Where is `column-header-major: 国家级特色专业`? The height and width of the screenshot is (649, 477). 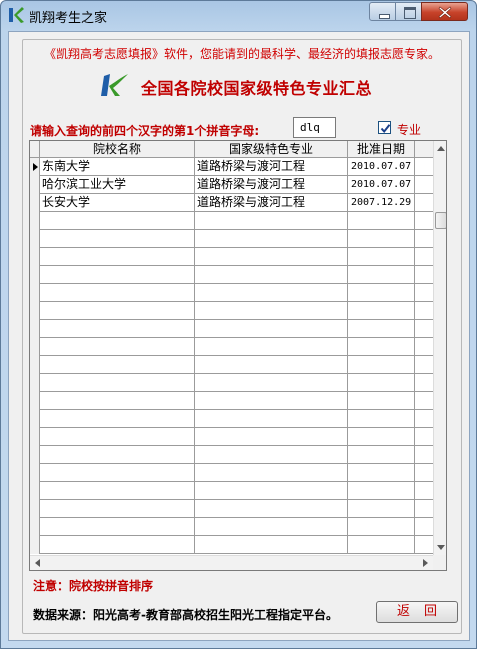 column-header-major: 国家级特色专业 is located at coordinates (271, 149).